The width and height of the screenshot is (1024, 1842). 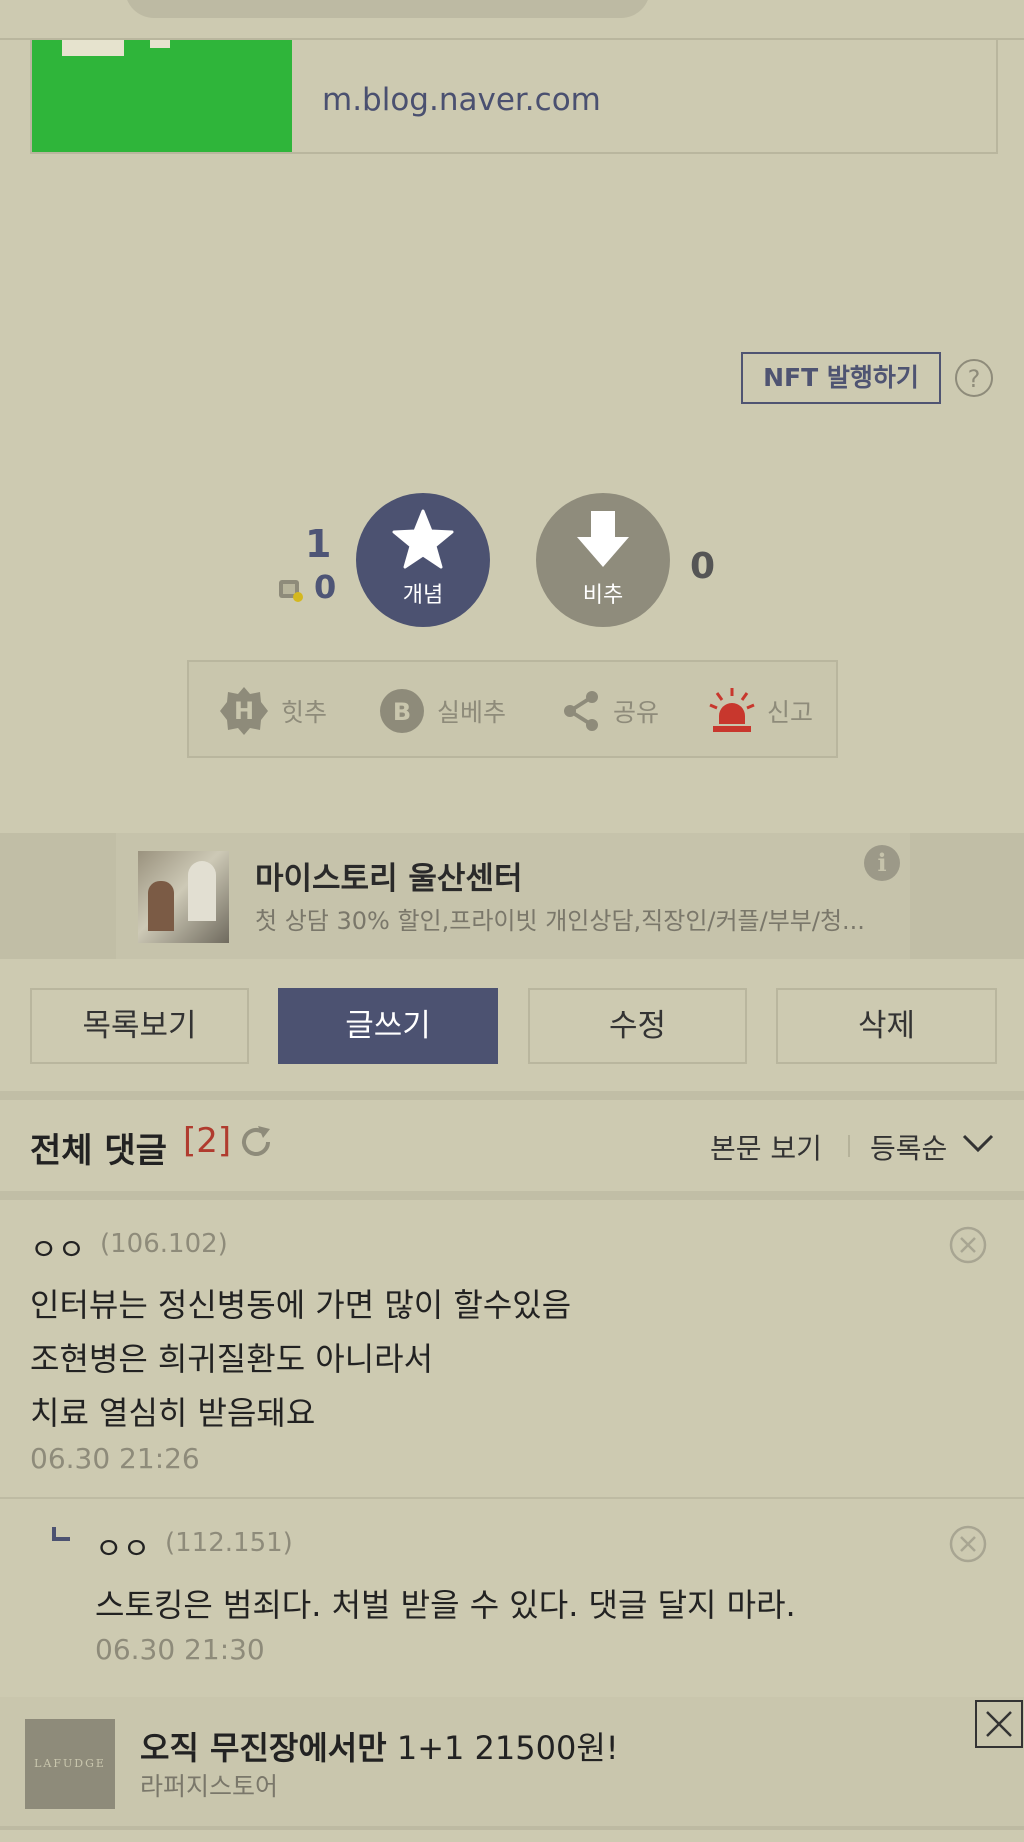 What do you see at coordinates (423, 595) in the screenshot?
I see `upvote-label: 개념` at bounding box center [423, 595].